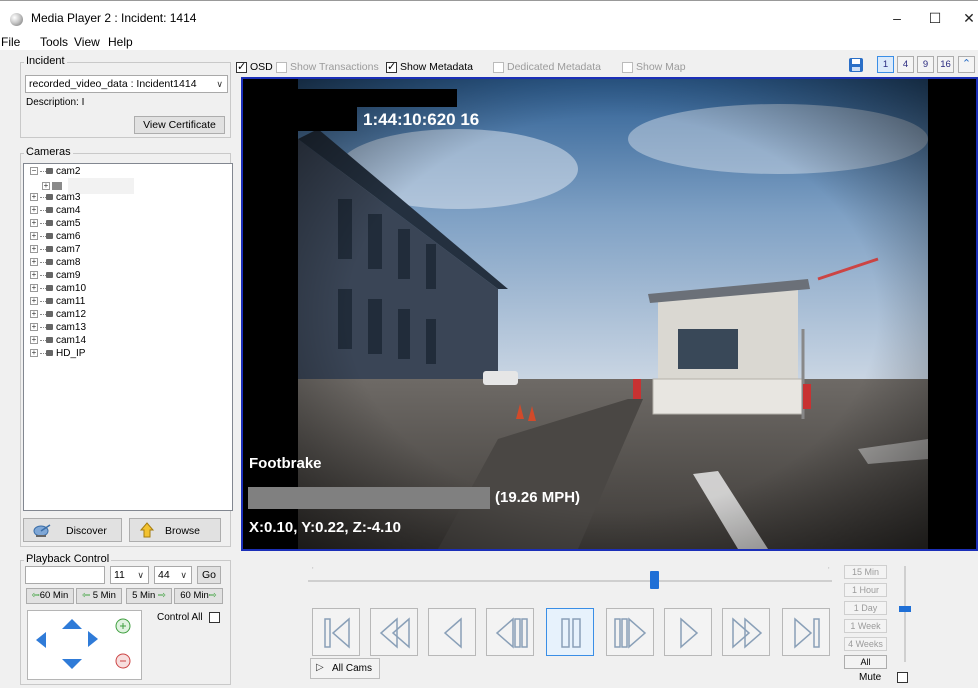 This screenshot has width=978, height=688. What do you see at coordinates (149, 596) in the screenshot?
I see `forward-5-min-button: 5 Min ⇨` at bounding box center [149, 596].